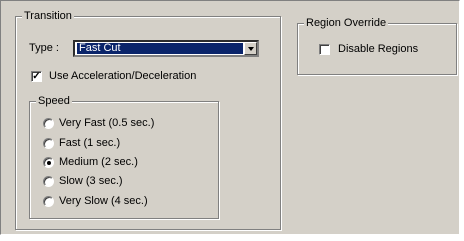 The height and width of the screenshot is (241, 464). What do you see at coordinates (346, 23) in the screenshot?
I see `region-override-group-title: Region Override` at bounding box center [346, 23].